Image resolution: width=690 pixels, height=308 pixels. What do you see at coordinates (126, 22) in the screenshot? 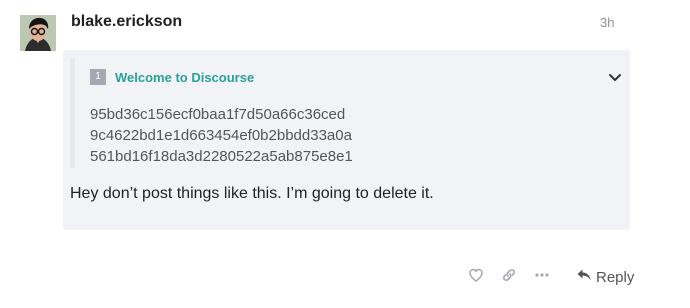
I see `post-username: blake.erickson` at bounding box center [126, 22].